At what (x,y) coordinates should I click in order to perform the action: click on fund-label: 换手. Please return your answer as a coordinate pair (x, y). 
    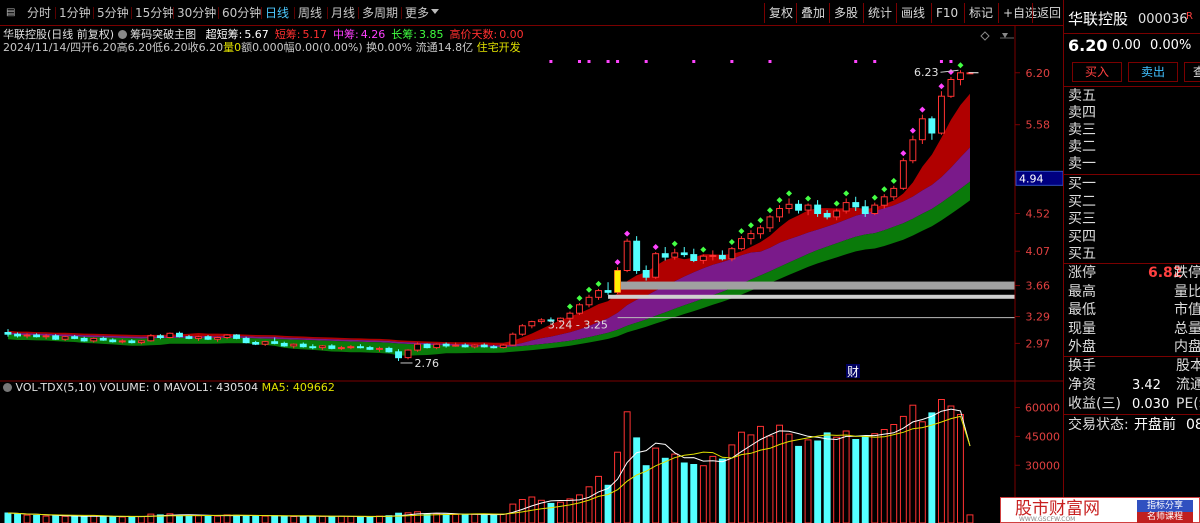
    Looking at the image, I should click on (1082, 366).